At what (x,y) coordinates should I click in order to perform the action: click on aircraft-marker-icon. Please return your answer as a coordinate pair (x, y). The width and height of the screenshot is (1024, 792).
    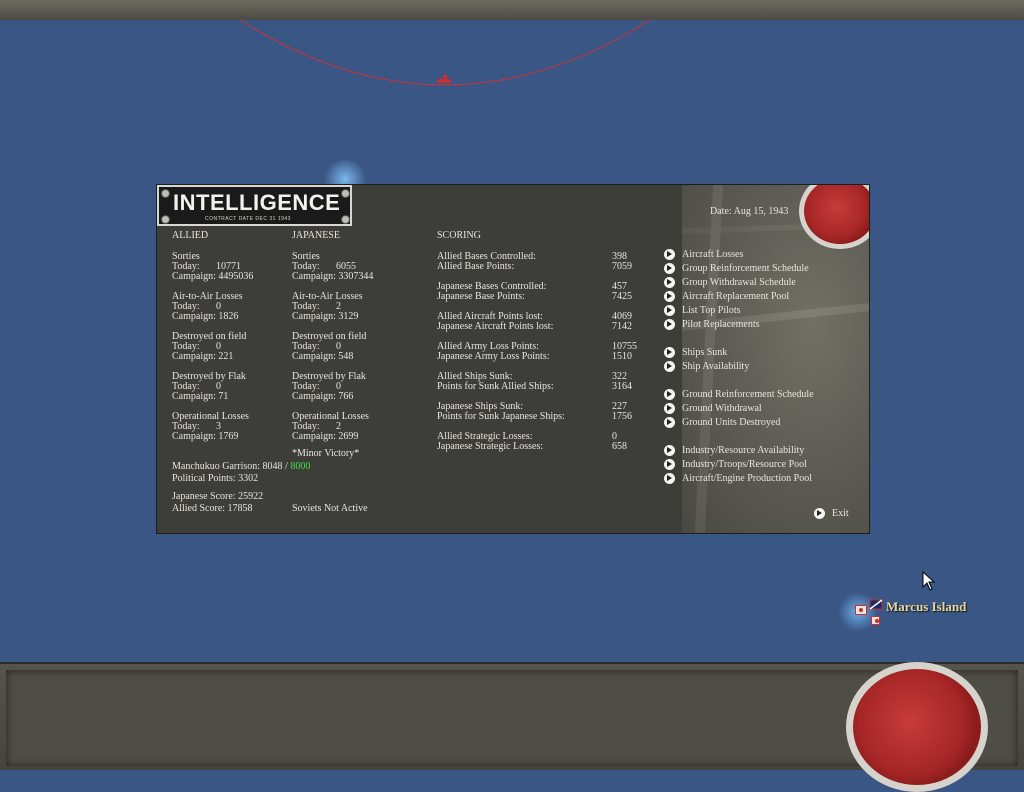
    Looking at the image, I should click on (876, 604).